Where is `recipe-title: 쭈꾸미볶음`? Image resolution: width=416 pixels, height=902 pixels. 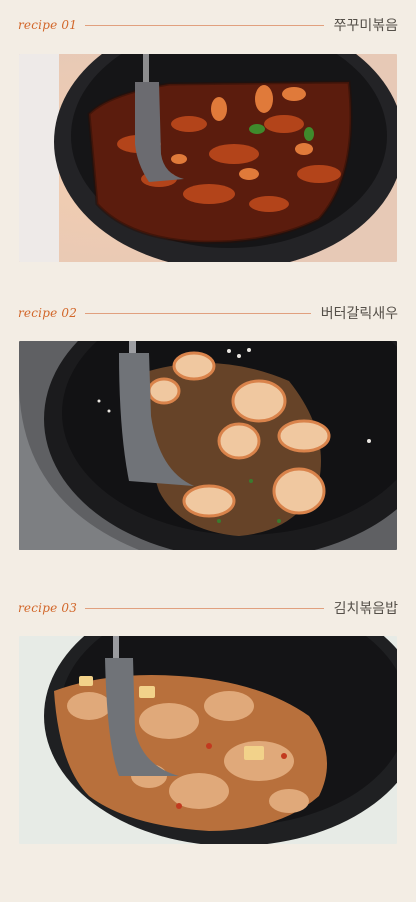 recipe-title: 쭈꾸미볶음 is located at coordinates (365, 26).